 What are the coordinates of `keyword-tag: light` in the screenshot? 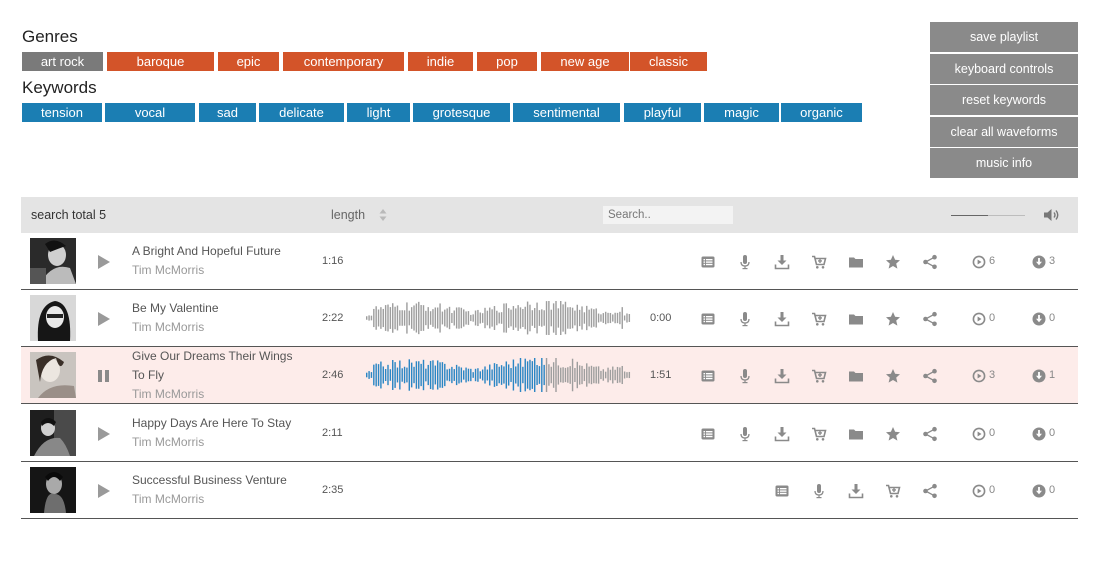 It's located at (378, 112).